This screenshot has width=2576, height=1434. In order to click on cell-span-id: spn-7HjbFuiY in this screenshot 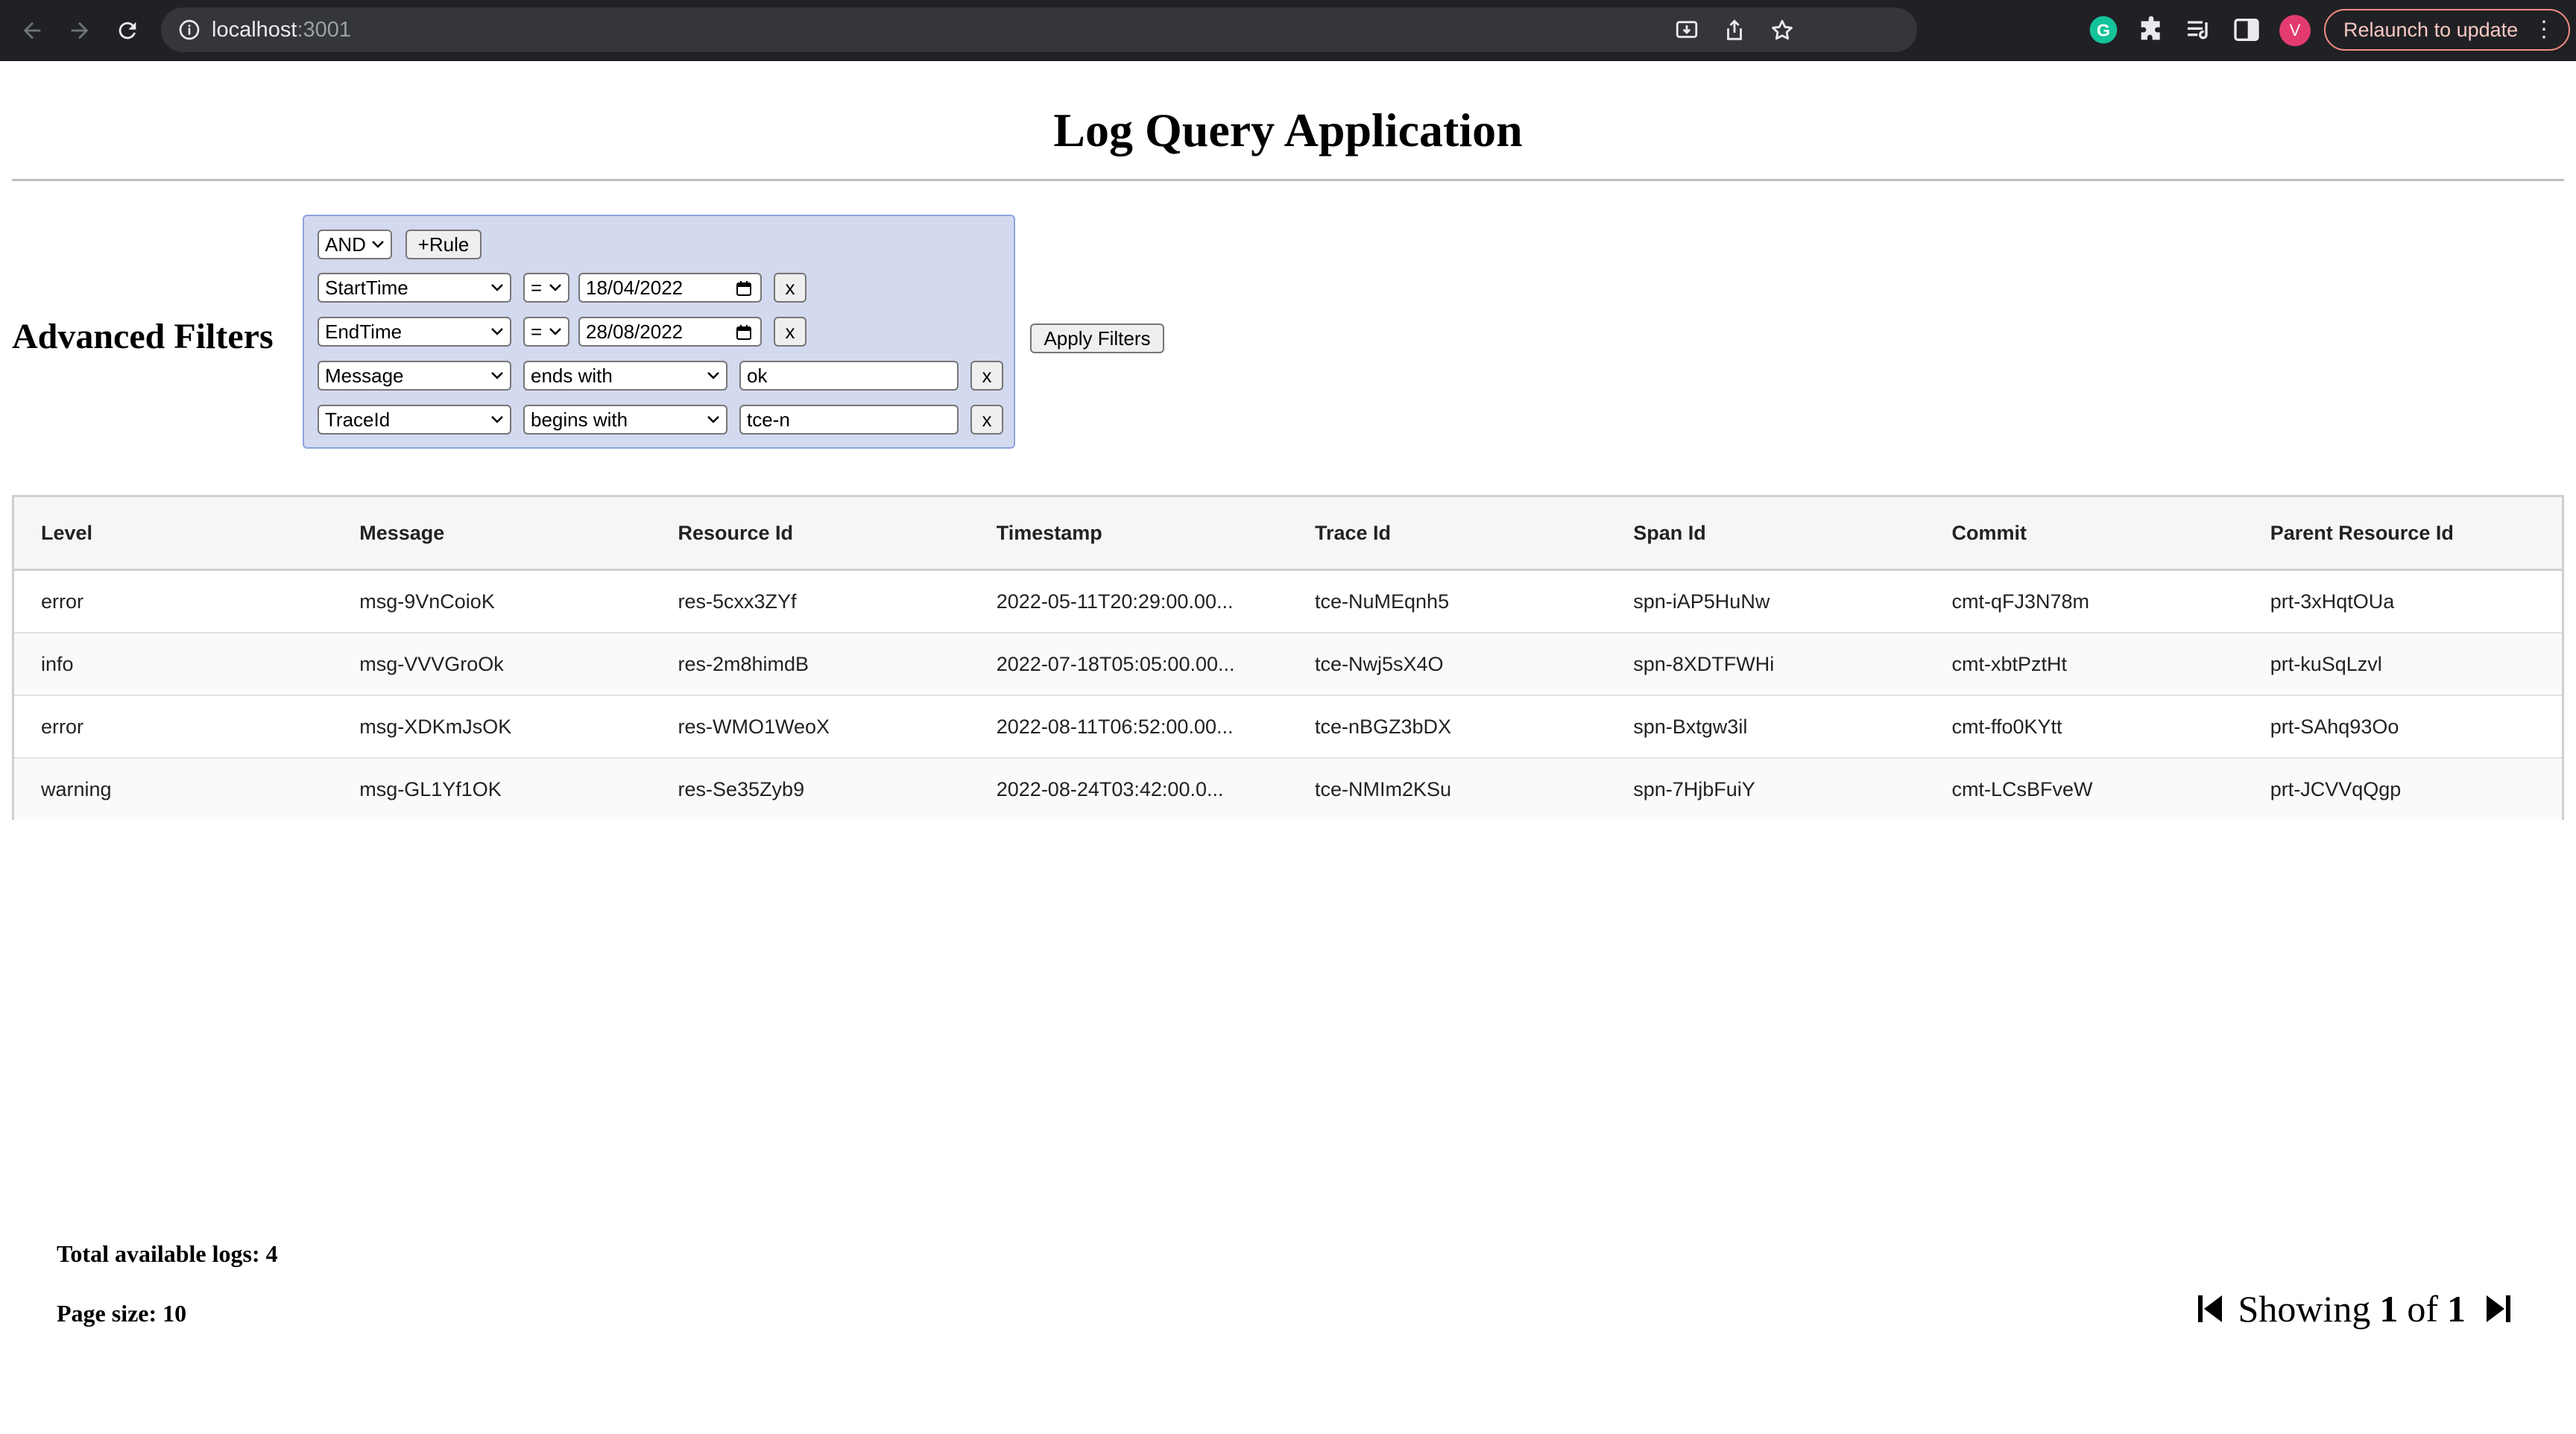, I will do `click(1765, 789)`.